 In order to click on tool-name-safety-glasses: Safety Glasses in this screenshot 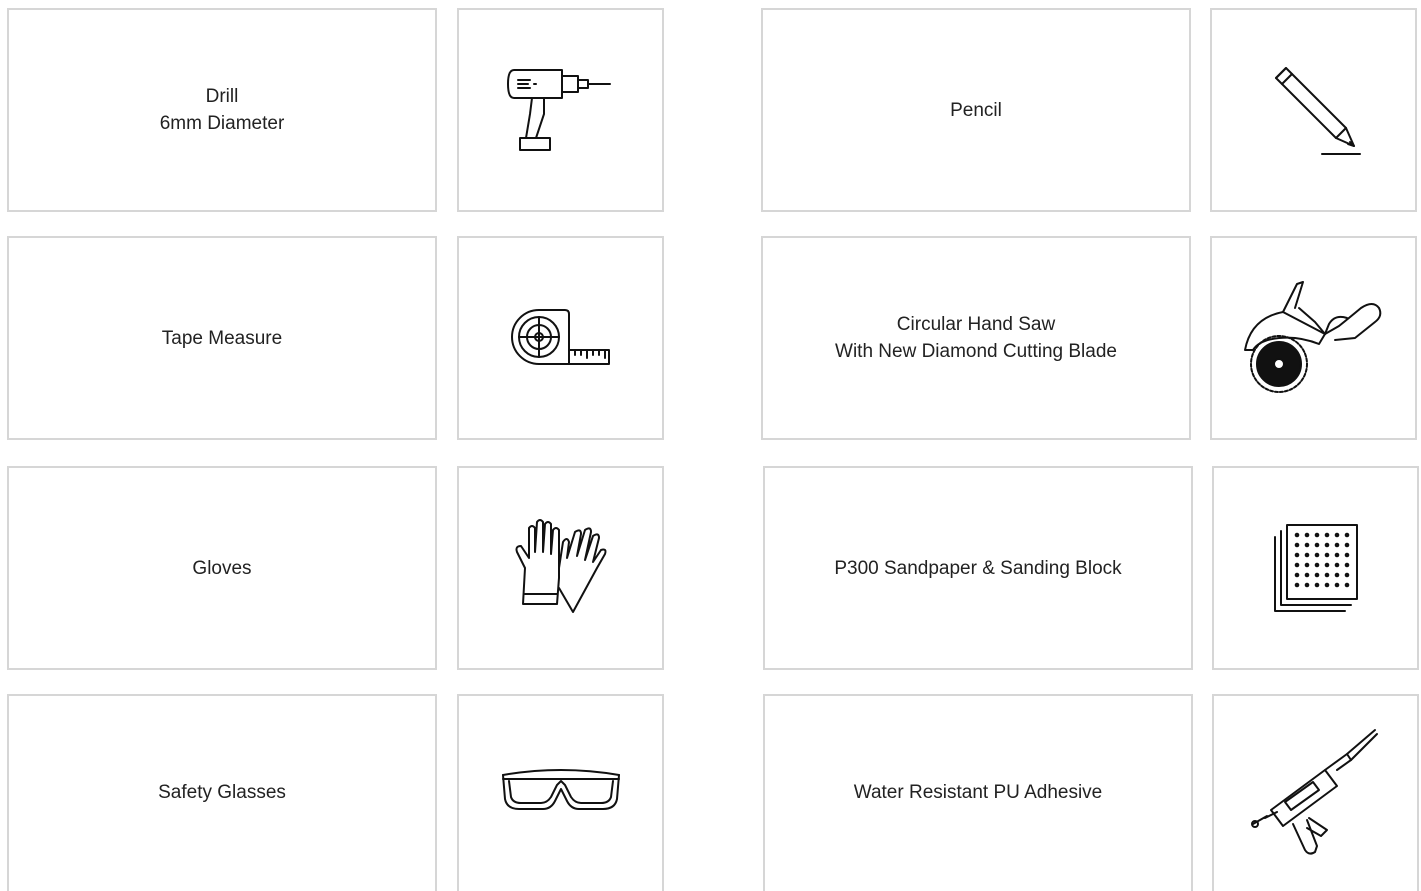, I will do `click(222, 792)`.